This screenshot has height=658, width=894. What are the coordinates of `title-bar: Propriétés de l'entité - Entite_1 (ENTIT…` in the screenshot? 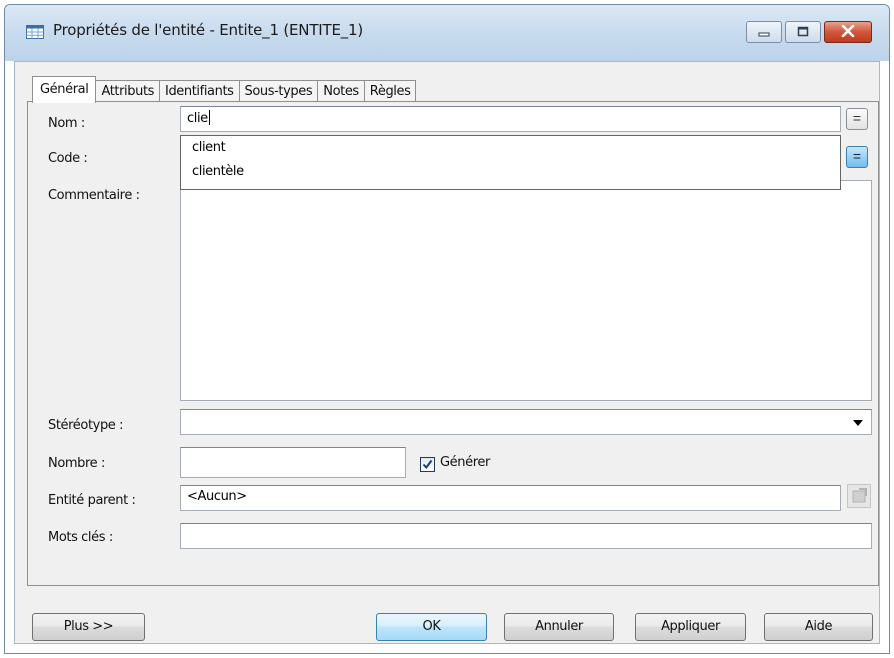 It's located at (447, 33).